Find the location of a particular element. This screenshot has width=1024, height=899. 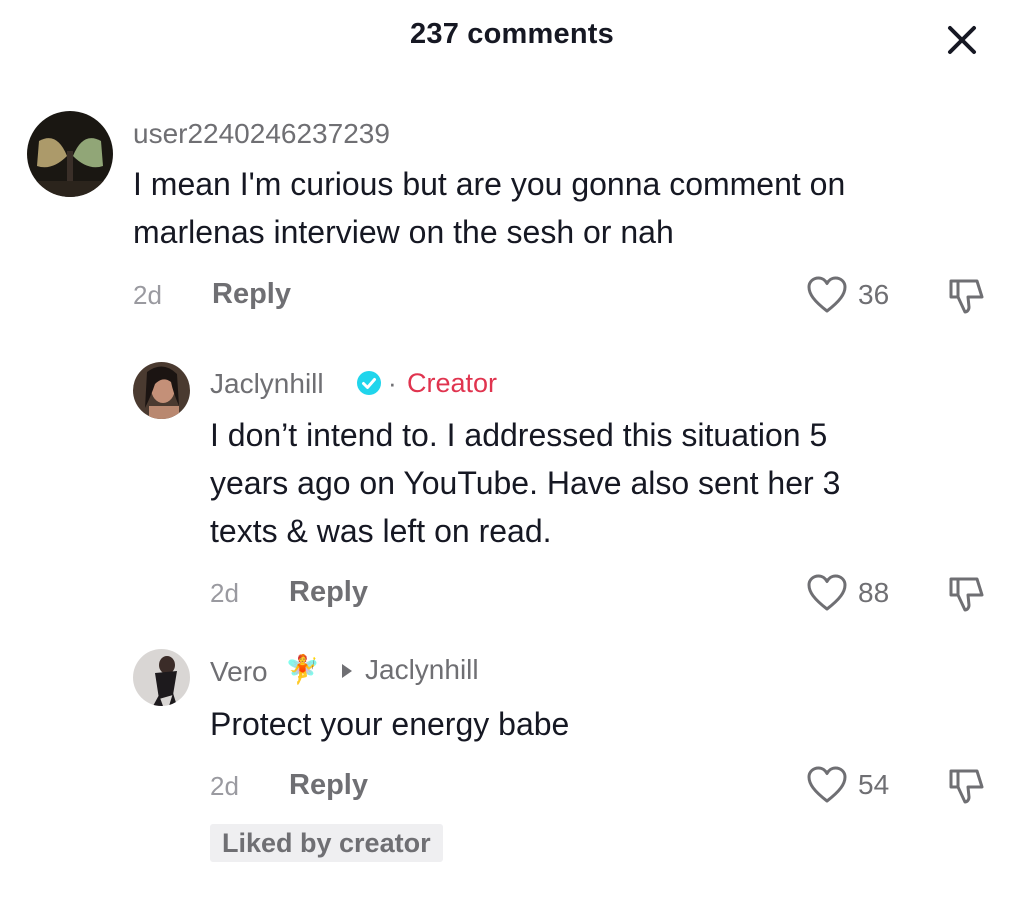

like-count: 88 is located at coordinates (874, 592).